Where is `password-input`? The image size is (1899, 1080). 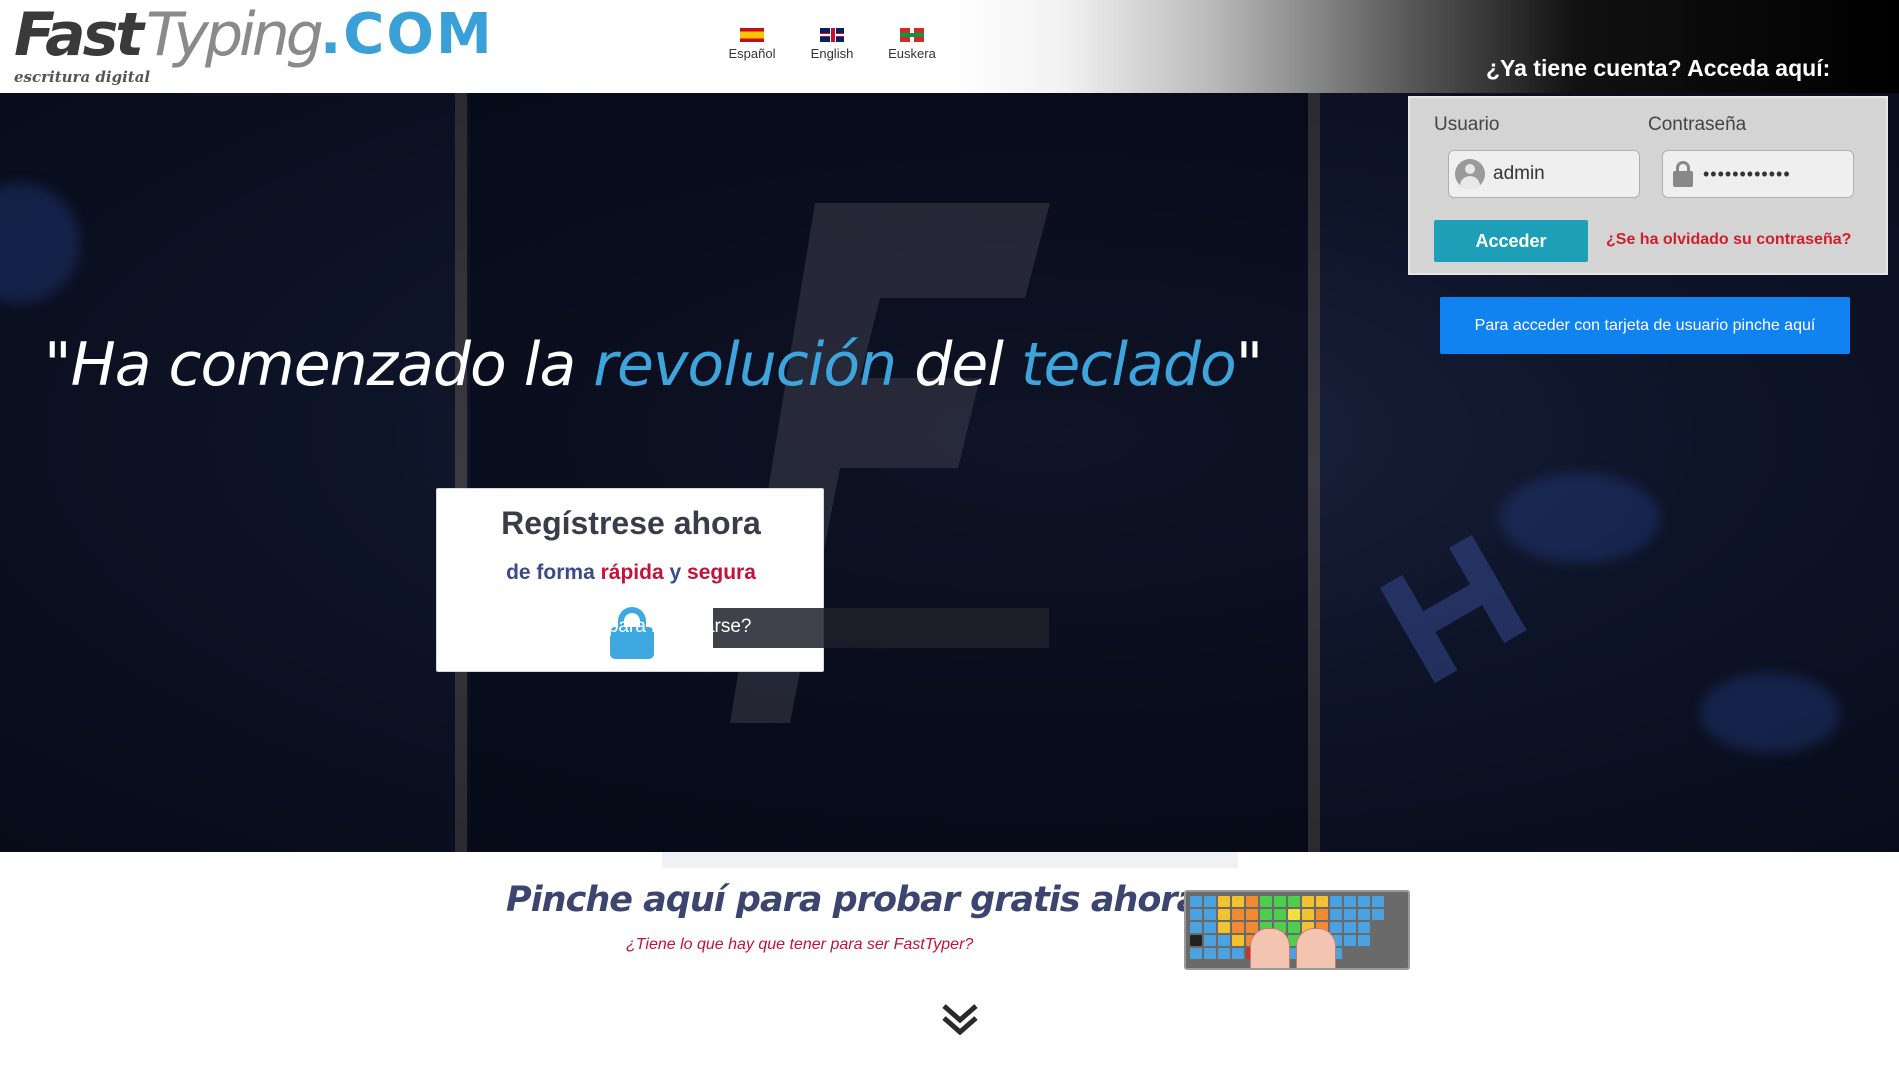
password-input is located at coordinates (1778, 174).